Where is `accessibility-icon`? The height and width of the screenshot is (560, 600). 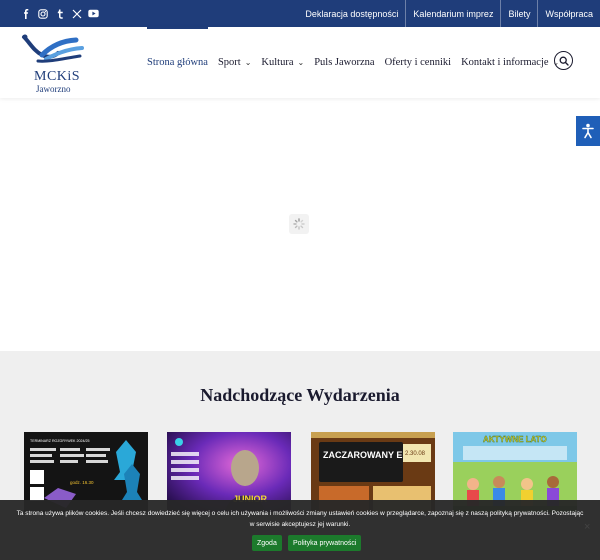
accessibility-icon is located at coordinates (588, 131).